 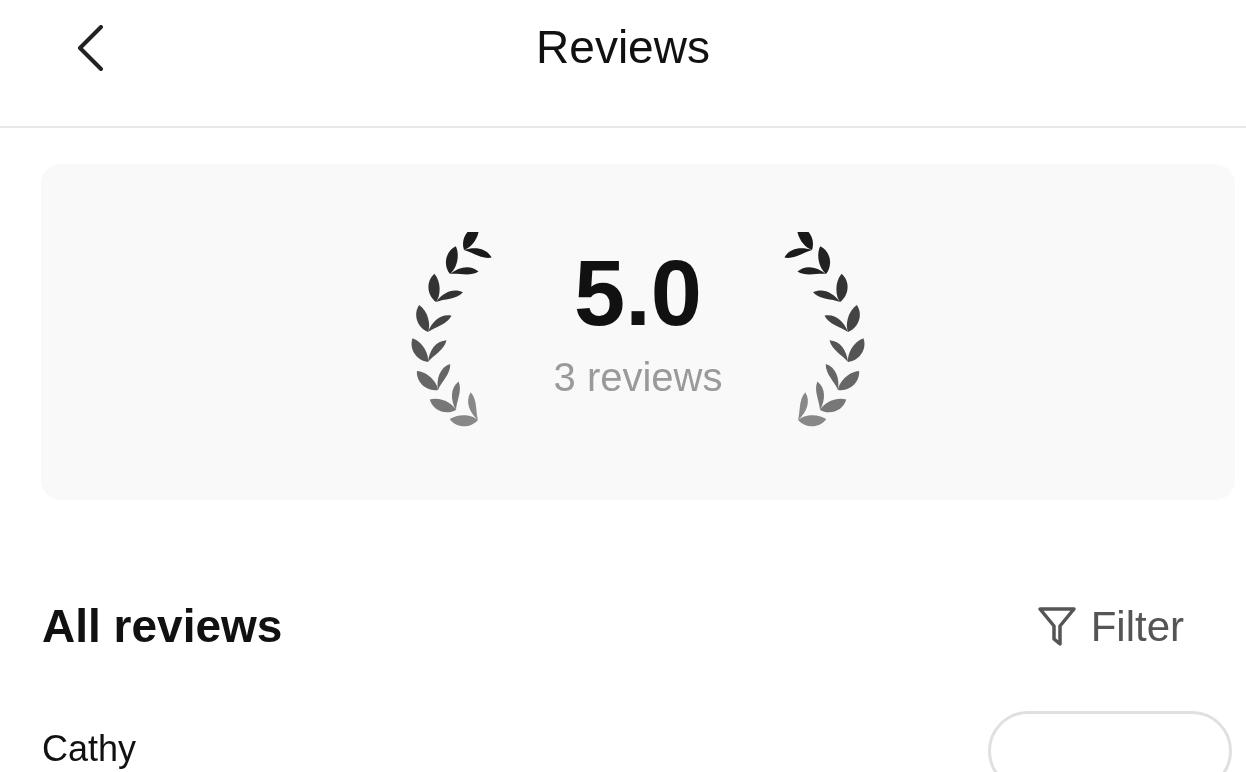 What do you see at coordinates (1056, 626) in the screenshot?
I see `filter-icon` at bounding box center [1056, 626].